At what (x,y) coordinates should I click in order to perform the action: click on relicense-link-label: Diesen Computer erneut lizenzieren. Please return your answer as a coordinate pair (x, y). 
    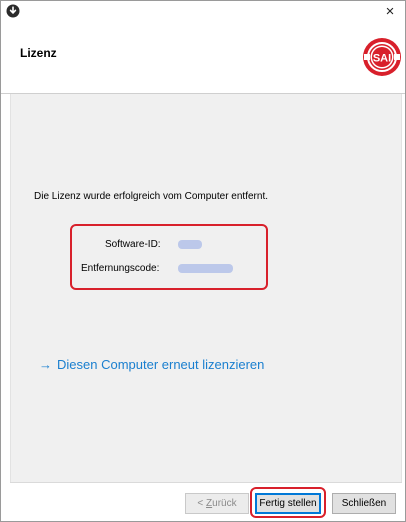
    Looking at the image, I should click on (161, 364).